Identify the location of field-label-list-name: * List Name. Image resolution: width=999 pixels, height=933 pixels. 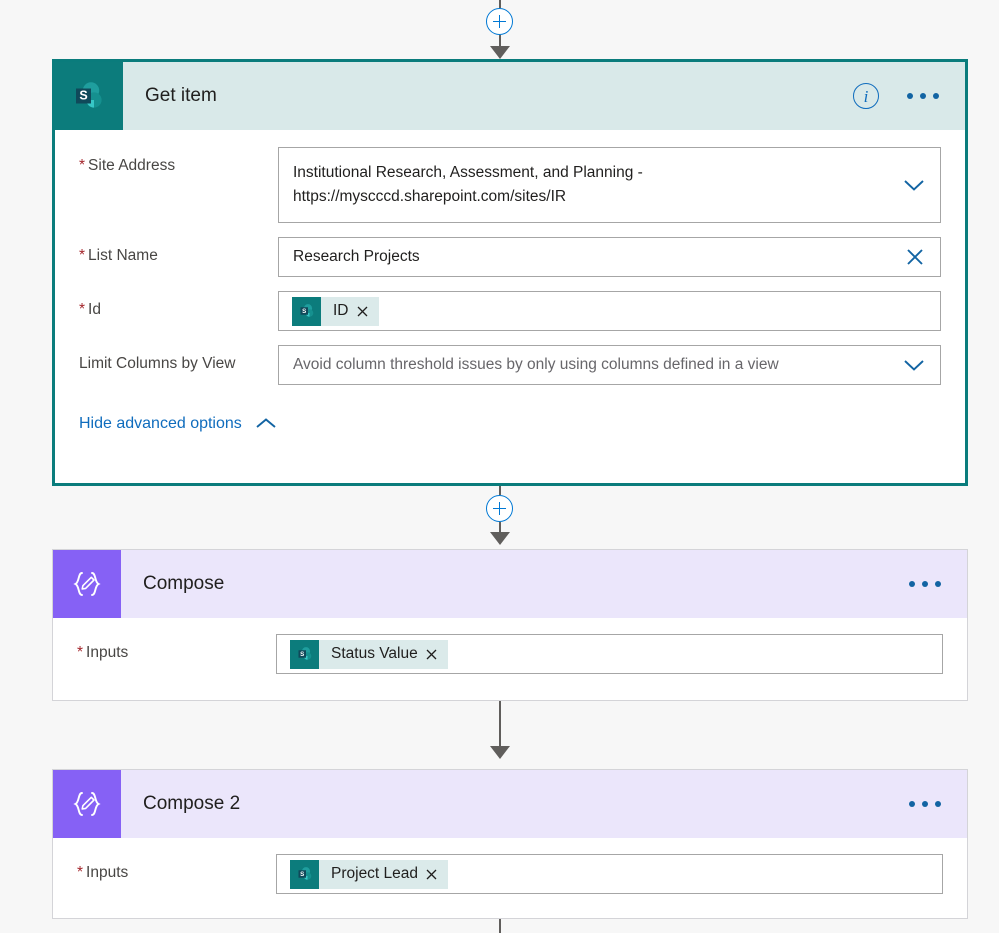
(118, 255).